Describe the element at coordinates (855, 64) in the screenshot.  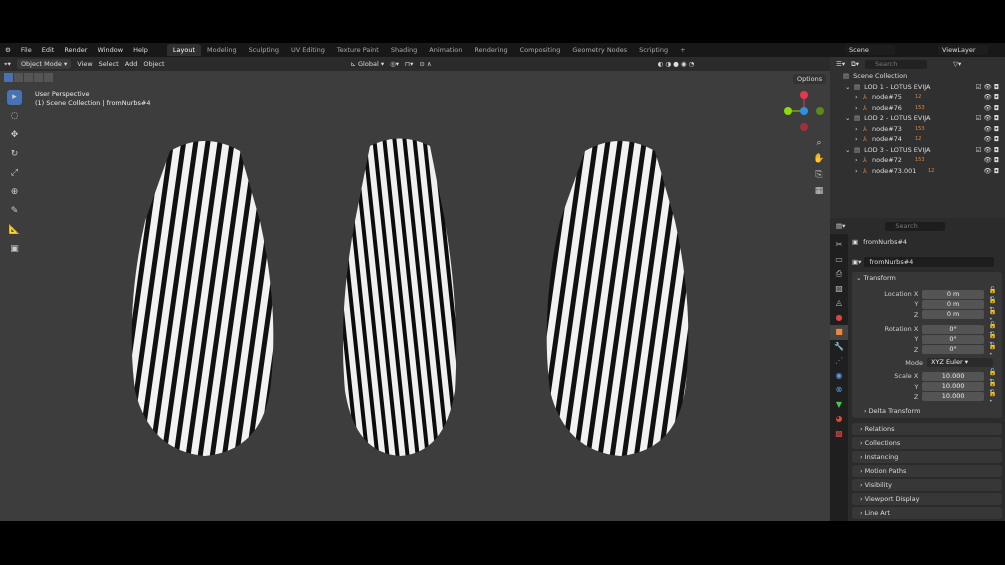
I see `filter-icon: ⧉▾` at that location.